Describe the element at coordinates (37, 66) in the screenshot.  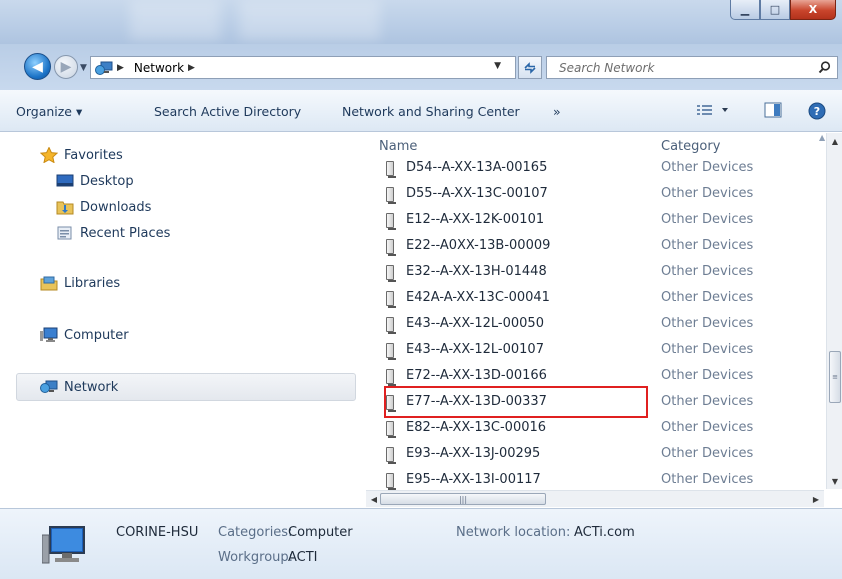
I see `back-button: ◀` at that location.